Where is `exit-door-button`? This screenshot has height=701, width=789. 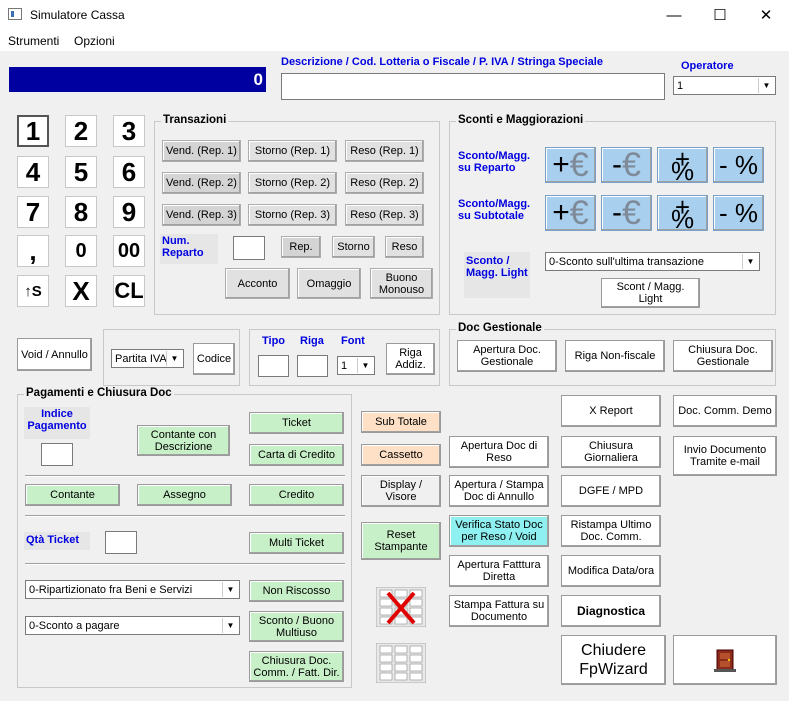 exit-door-button is located at coordinates (725, 660).